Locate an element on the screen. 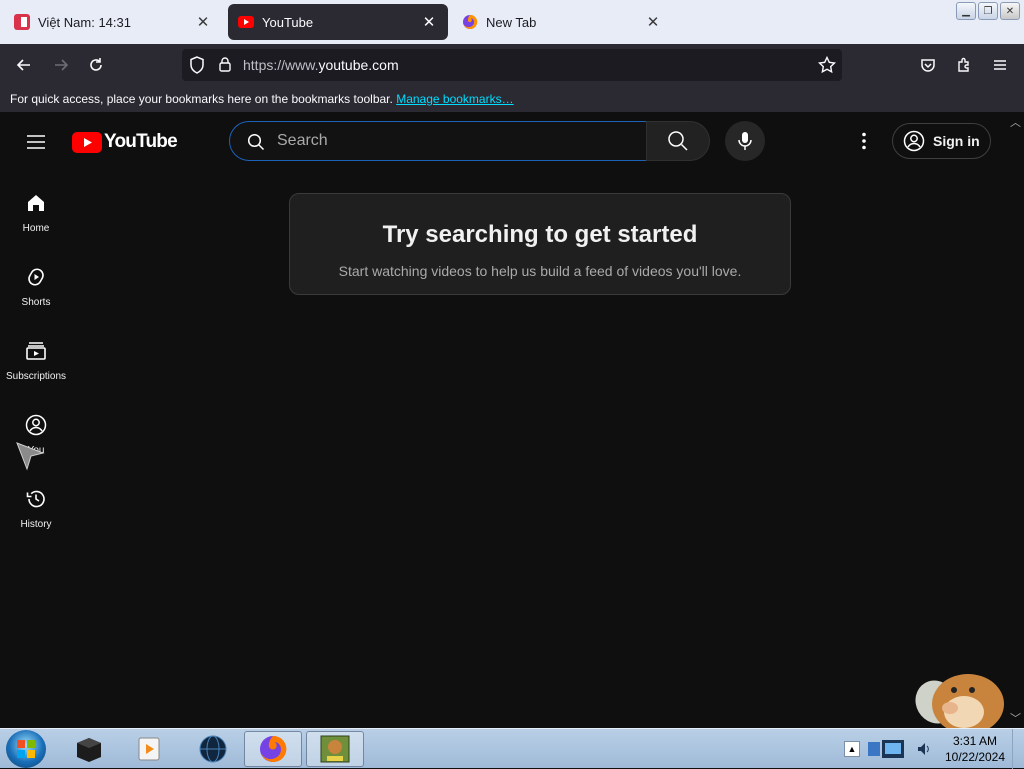  menu-button is located at coordinates (1000, 65).